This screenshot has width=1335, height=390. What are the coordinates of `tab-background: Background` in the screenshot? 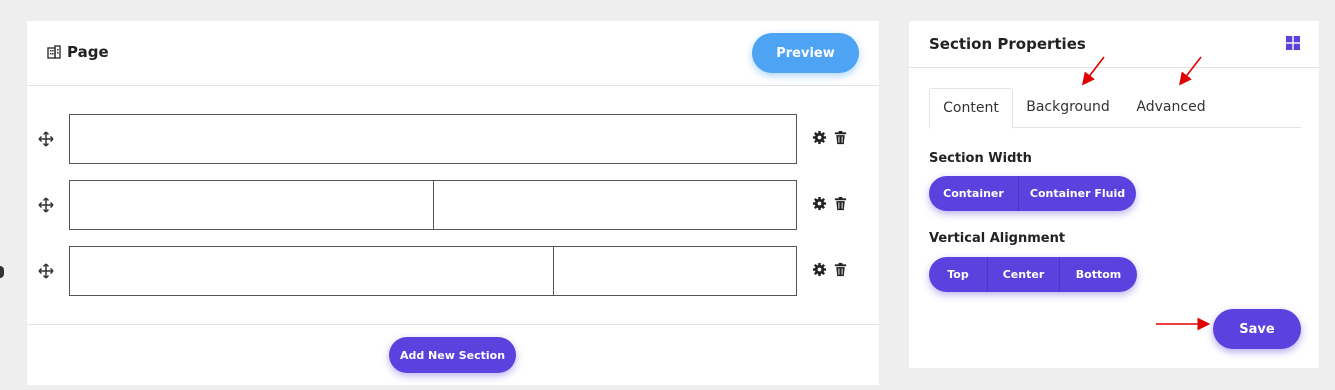 It's located at (1068, 108).